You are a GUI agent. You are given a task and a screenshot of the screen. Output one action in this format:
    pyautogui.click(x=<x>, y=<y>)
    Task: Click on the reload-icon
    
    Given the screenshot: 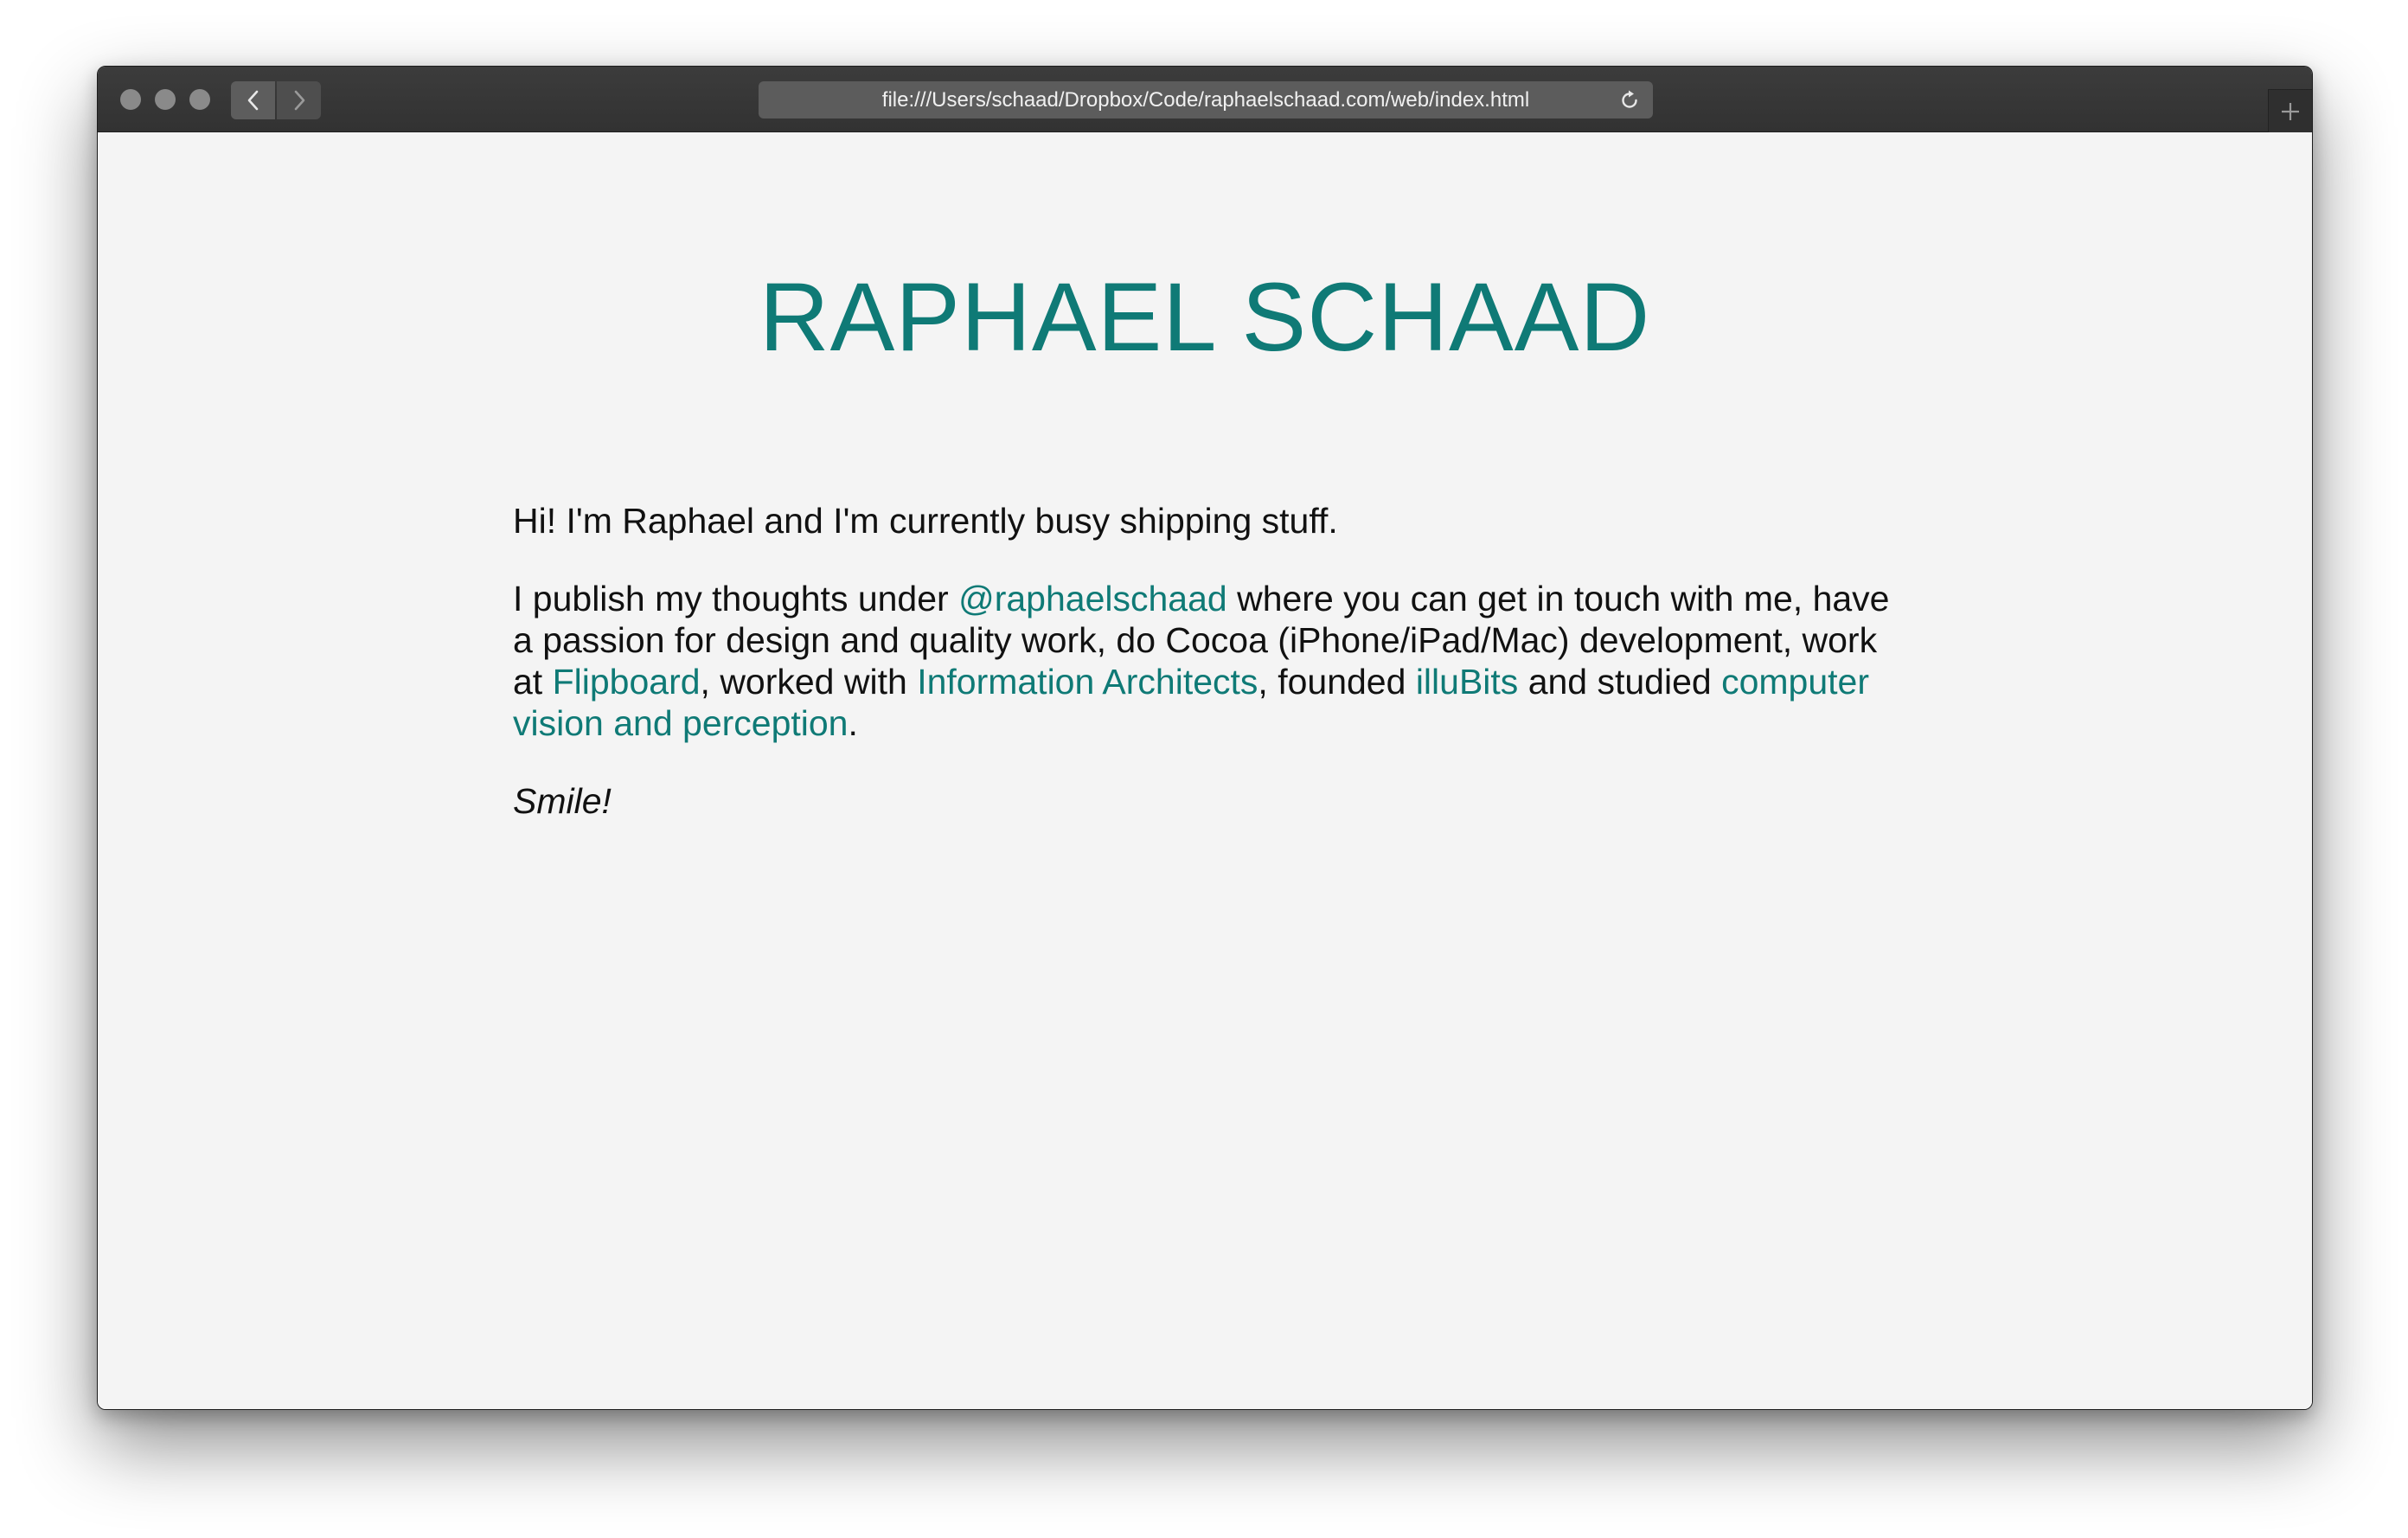 What is the action you would take?
    pyautogui.click(x=1629, y=100)
    